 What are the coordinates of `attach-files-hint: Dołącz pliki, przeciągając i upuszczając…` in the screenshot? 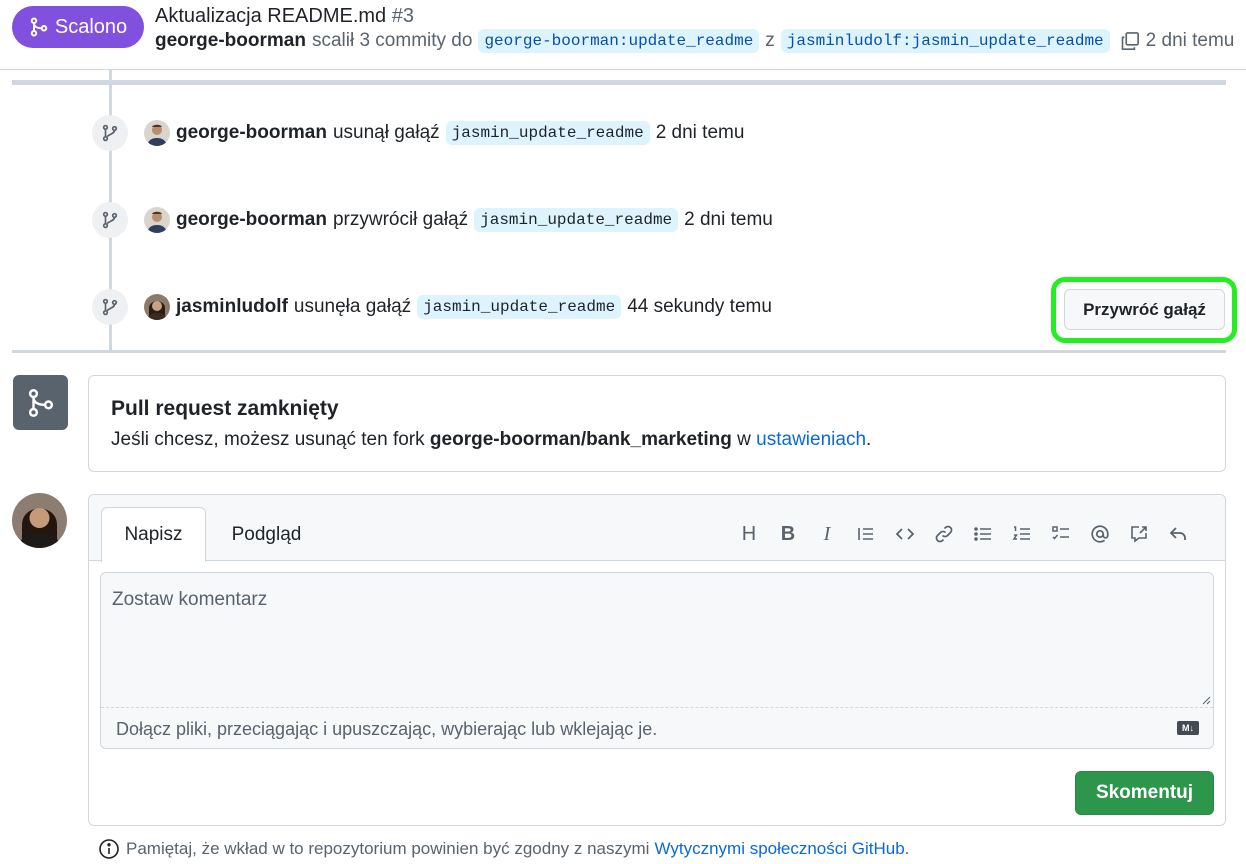 It's located at (386, 729).